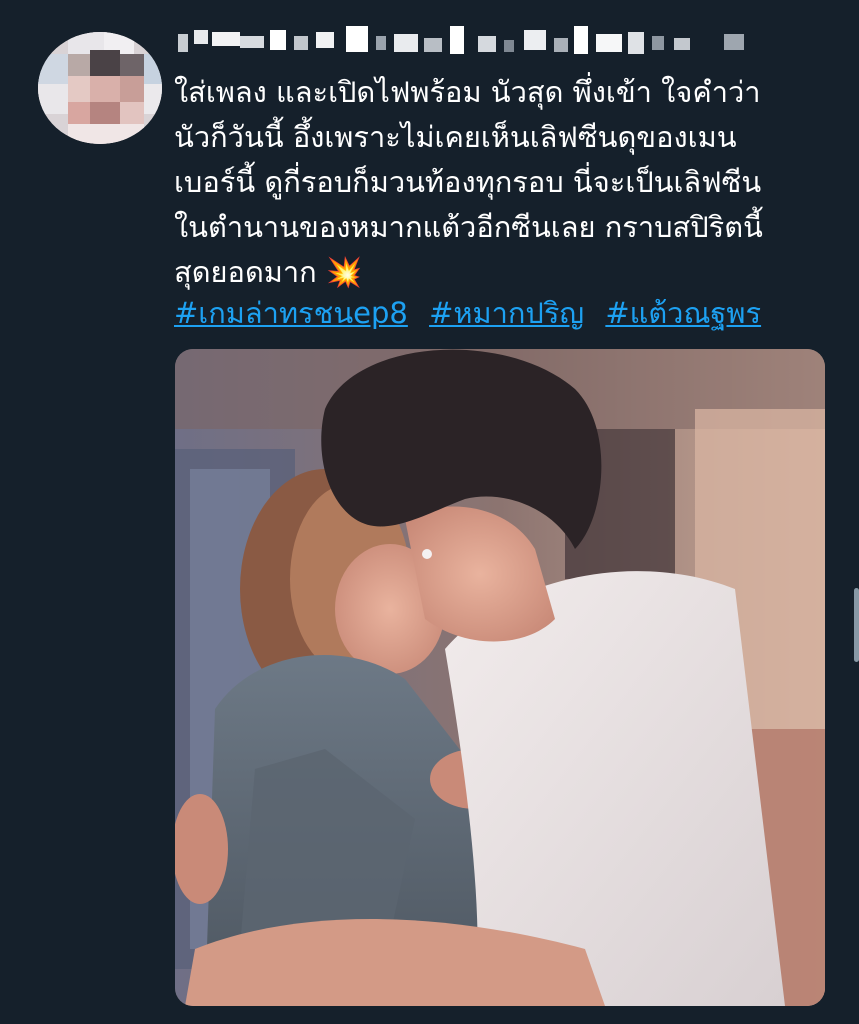 This screenshot has height=1024, width=859. I want to click on hashtag-link: #เกมล่าทรชนep8, so click(291, 313).